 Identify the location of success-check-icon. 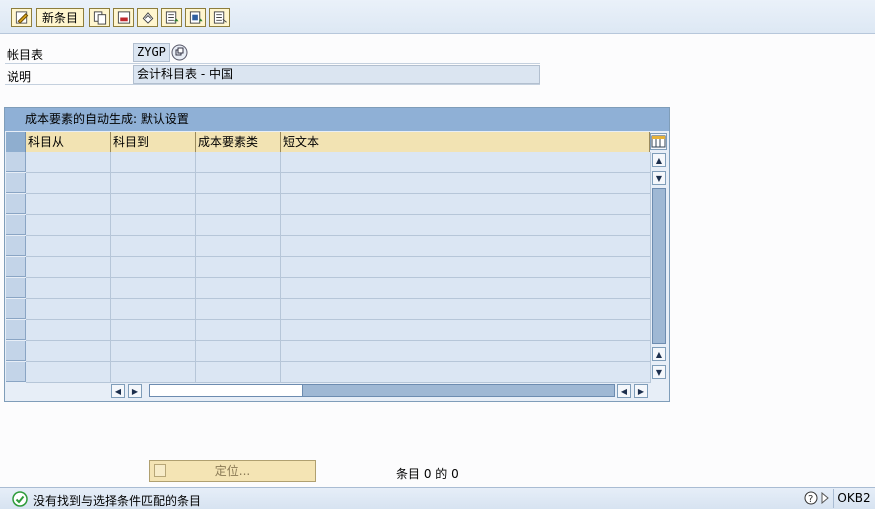
(20, 499).